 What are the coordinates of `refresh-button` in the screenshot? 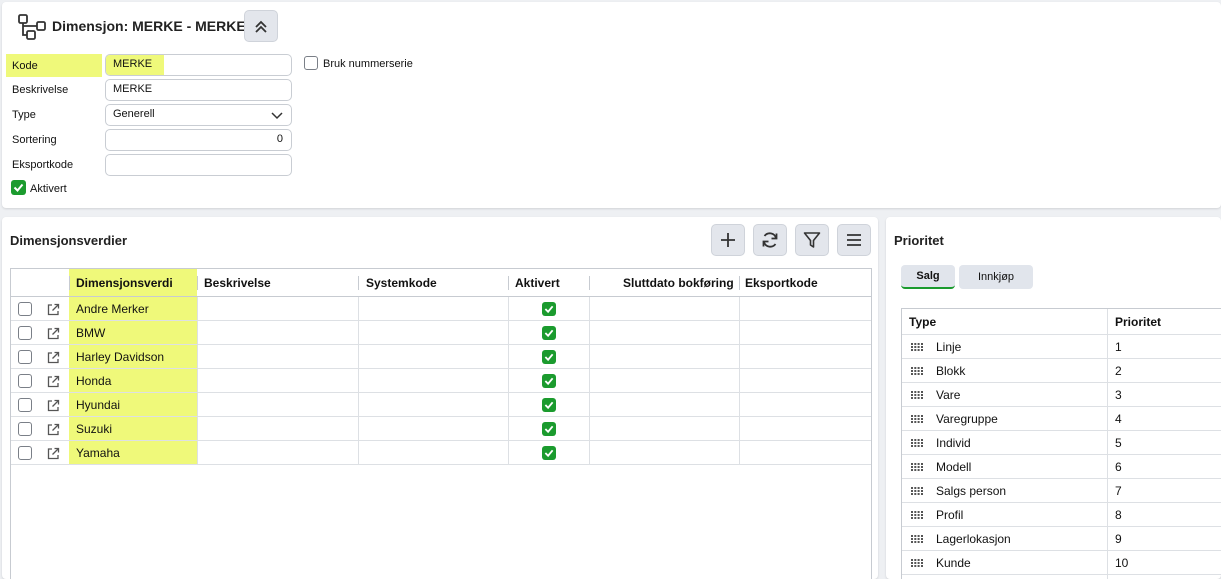 It's located at (770, 240).